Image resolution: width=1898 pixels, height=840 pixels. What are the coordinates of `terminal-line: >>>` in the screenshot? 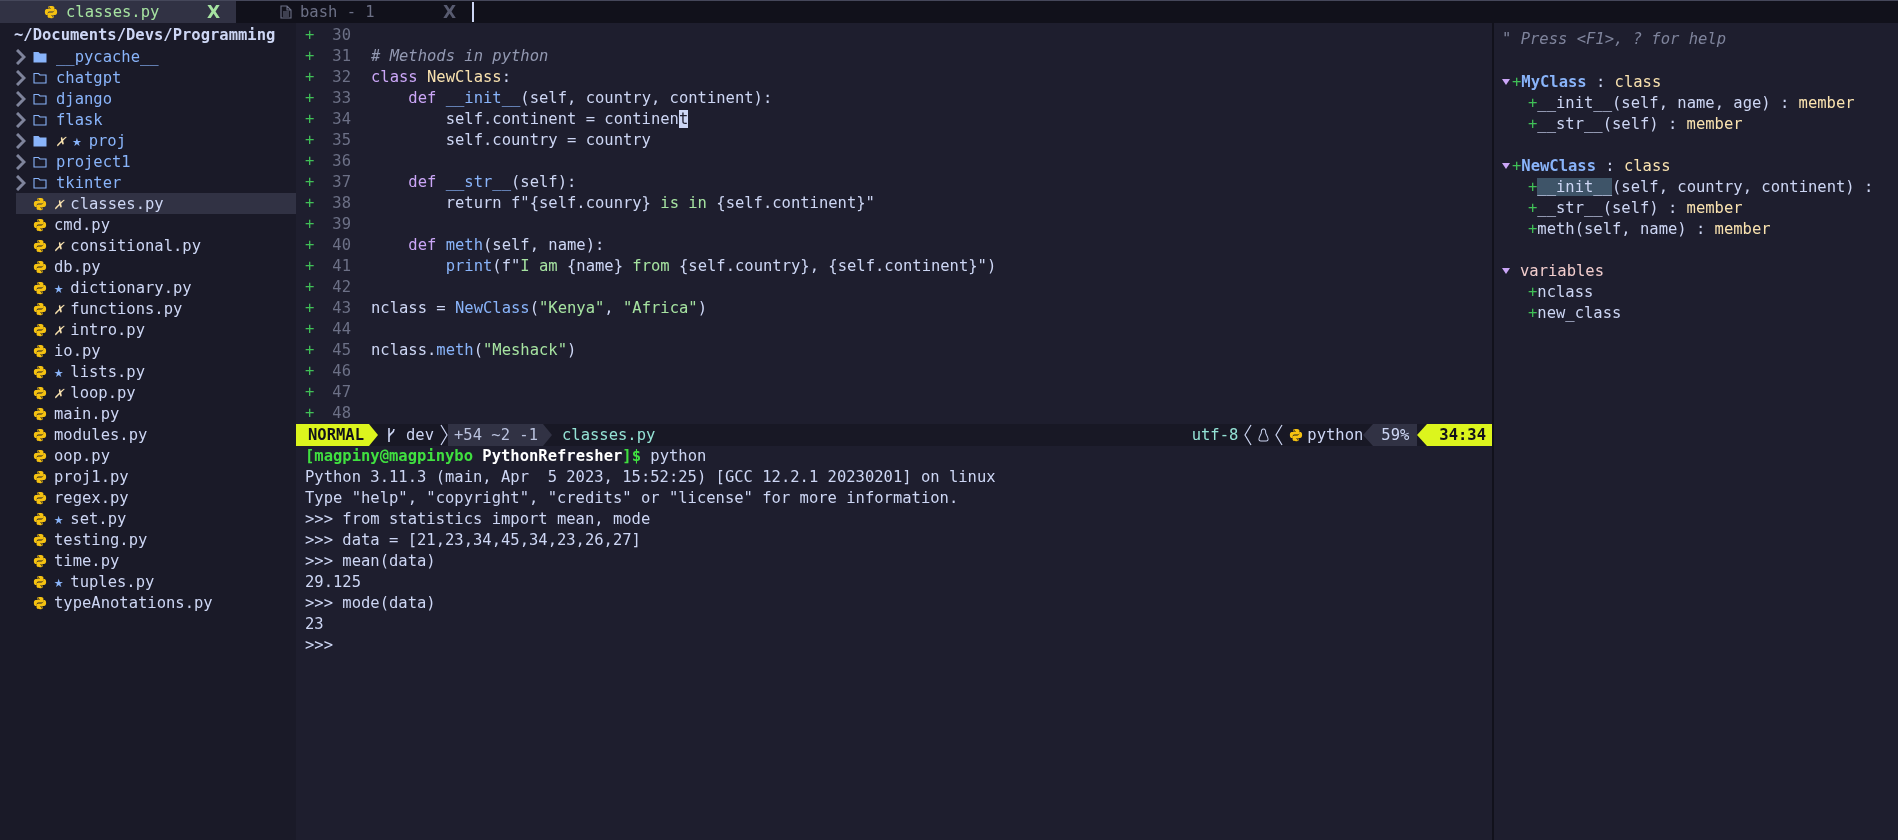 It's located at (319, 645).